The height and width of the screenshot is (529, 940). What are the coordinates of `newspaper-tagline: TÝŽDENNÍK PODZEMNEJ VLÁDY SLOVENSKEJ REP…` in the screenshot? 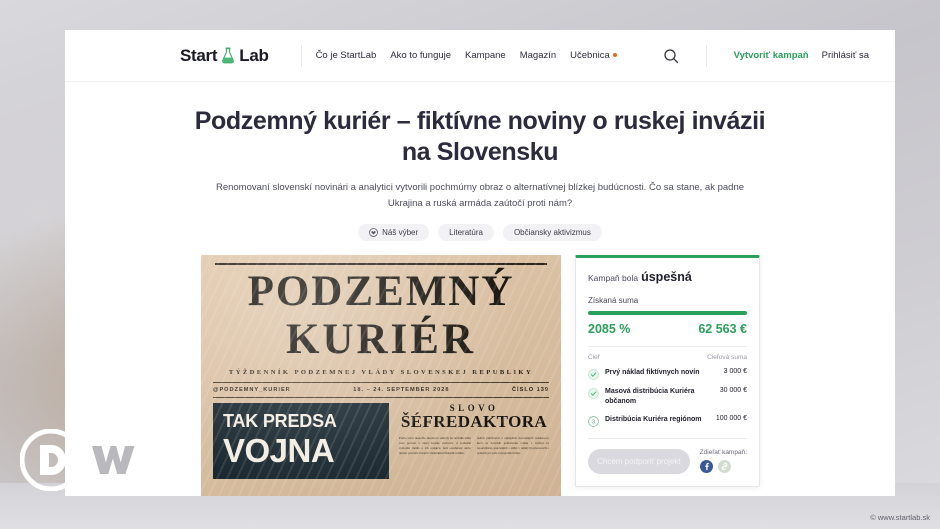 It's located at (381, 372).